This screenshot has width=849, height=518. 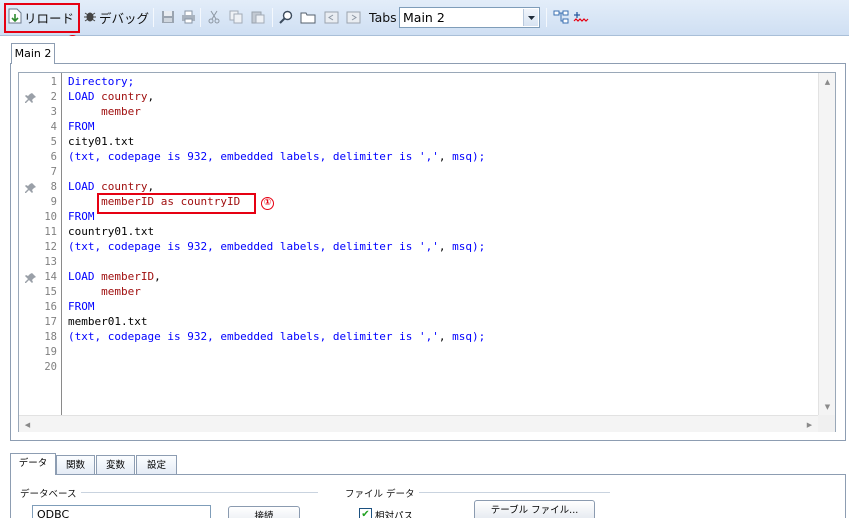 What do you see at coordinates (827, 81) in the screenshot?
I see `scroll-up-icon: ▲` at bounding box center [827, 81].